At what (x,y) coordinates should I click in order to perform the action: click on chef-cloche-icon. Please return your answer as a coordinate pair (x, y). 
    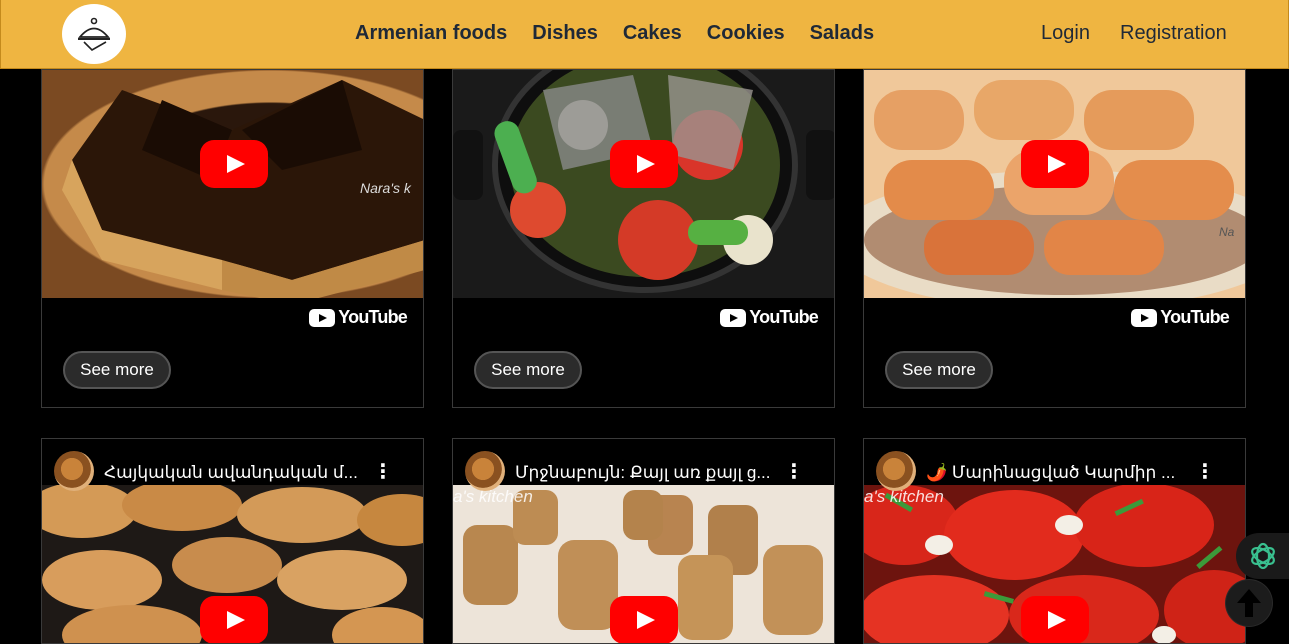
    Looking at the image, I should click on (94, 34).